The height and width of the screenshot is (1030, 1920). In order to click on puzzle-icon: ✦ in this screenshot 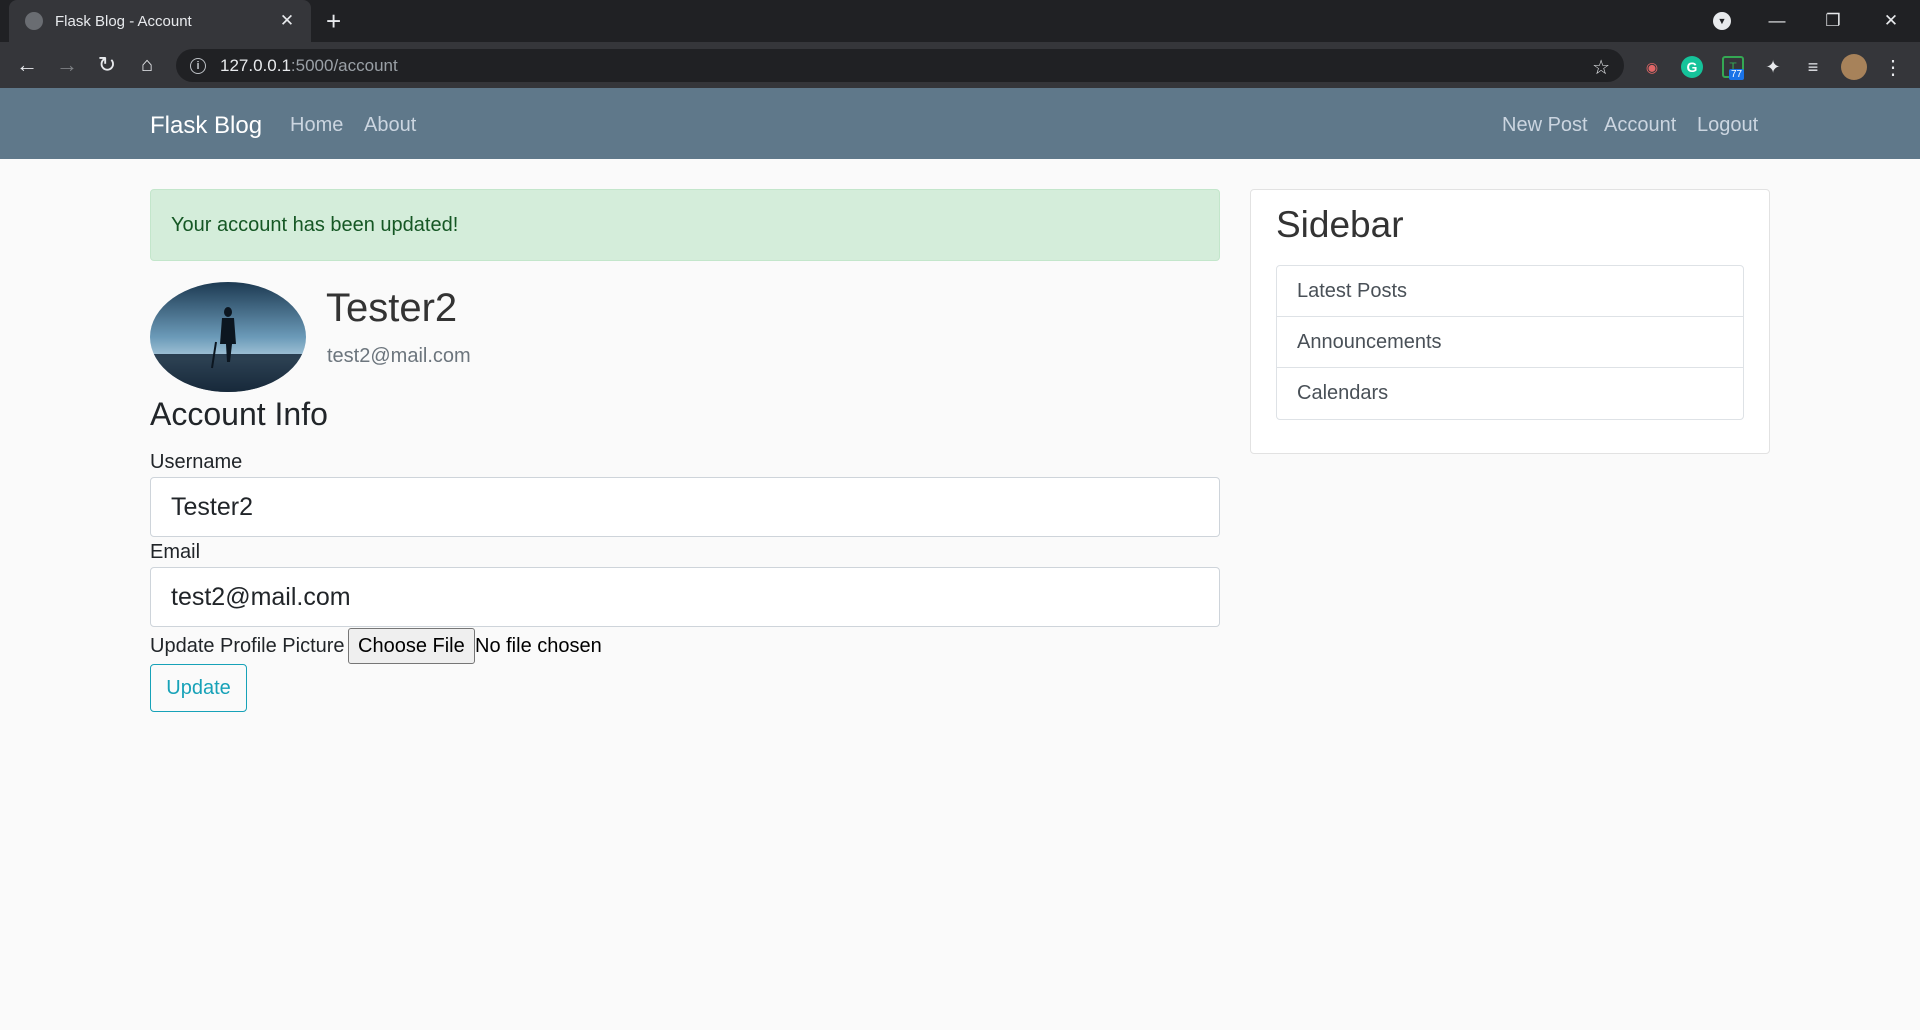, I will do `click(1773, 67)`.